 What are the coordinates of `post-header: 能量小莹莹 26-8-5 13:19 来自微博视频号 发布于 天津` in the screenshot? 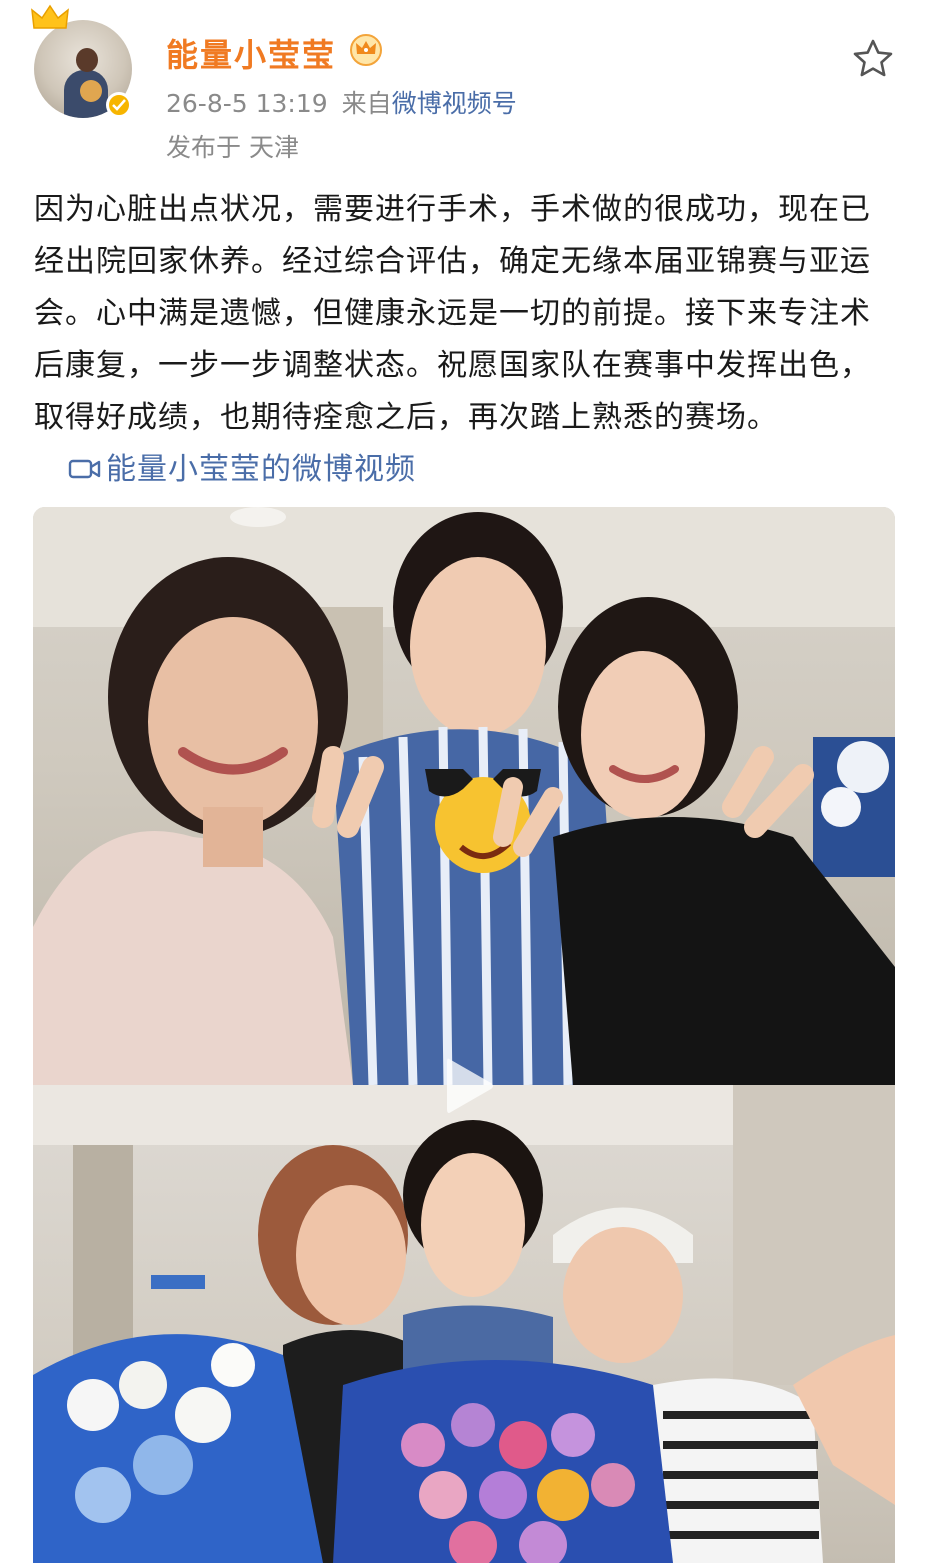 It's located at (464, 85).